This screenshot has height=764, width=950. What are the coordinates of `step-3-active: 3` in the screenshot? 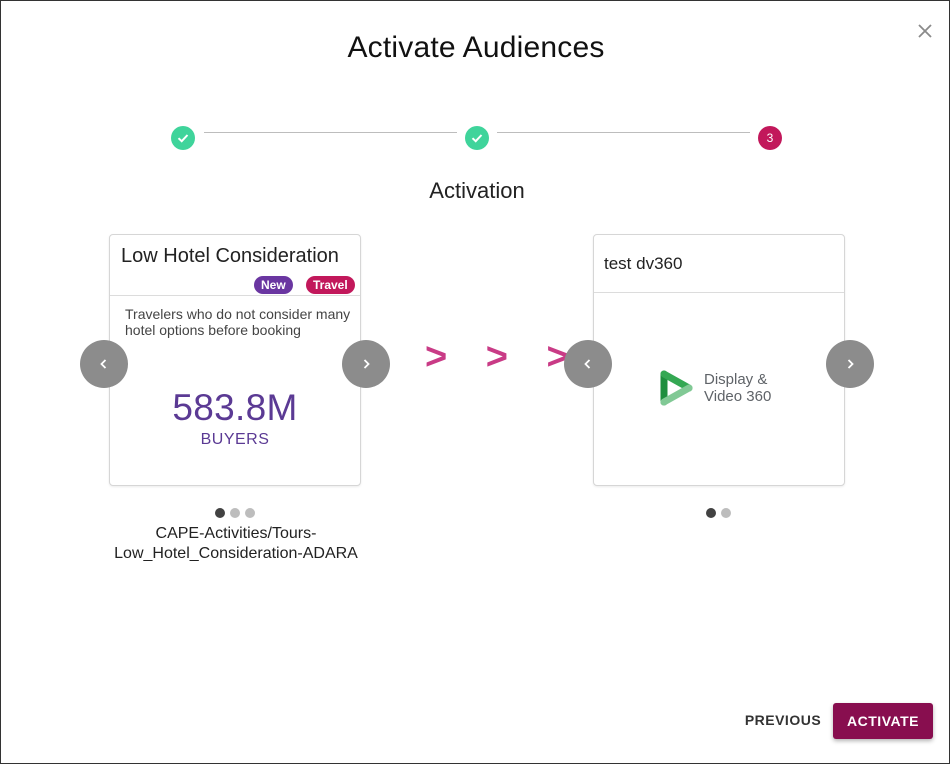 It's located at (770, 138).